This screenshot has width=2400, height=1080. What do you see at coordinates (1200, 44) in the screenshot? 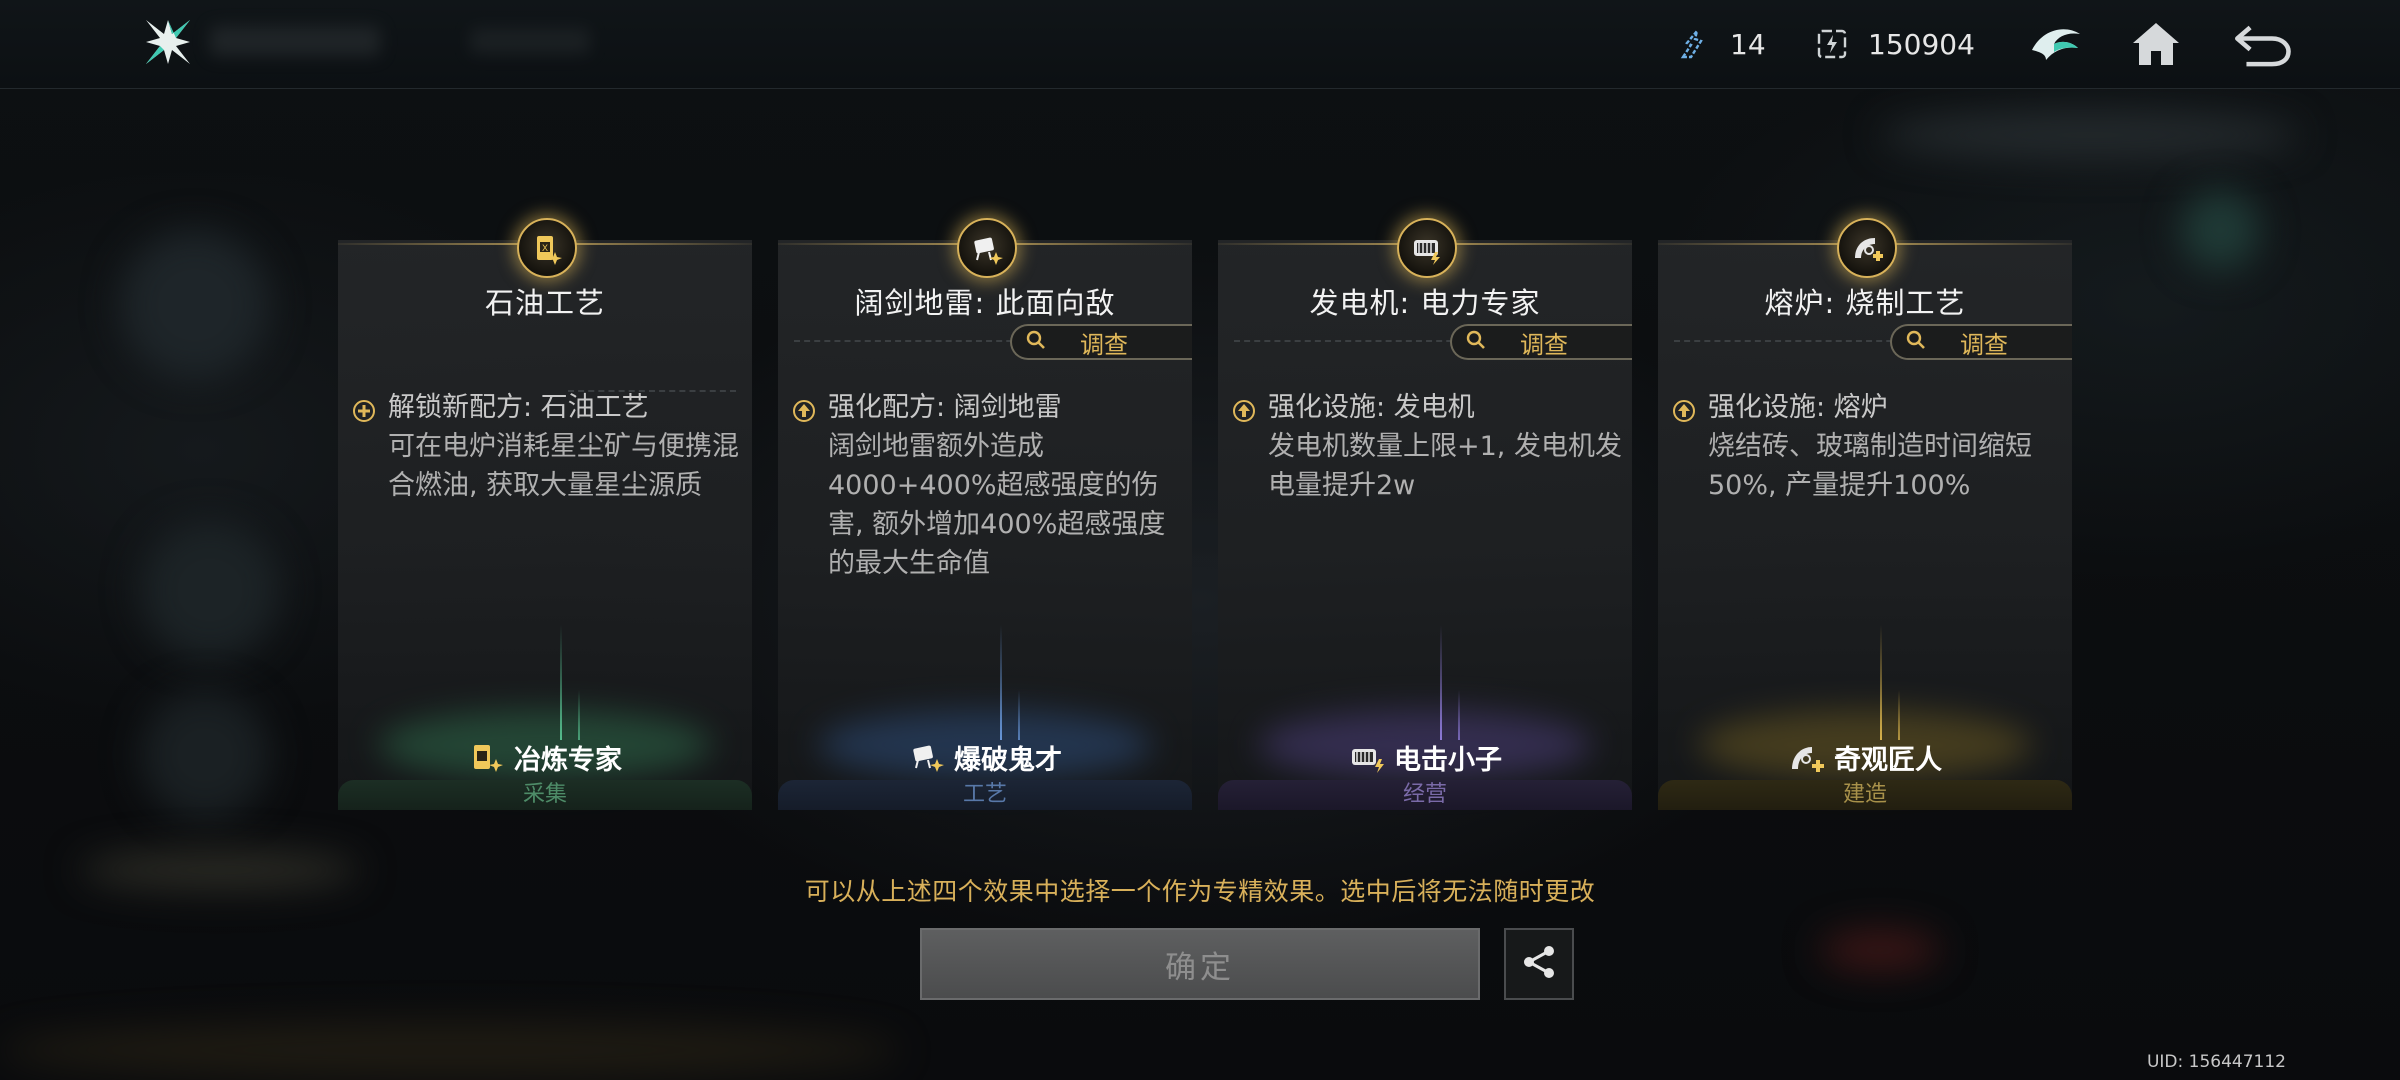
I see `top-bar: 14 150904` at bounding box center [1200, 44].